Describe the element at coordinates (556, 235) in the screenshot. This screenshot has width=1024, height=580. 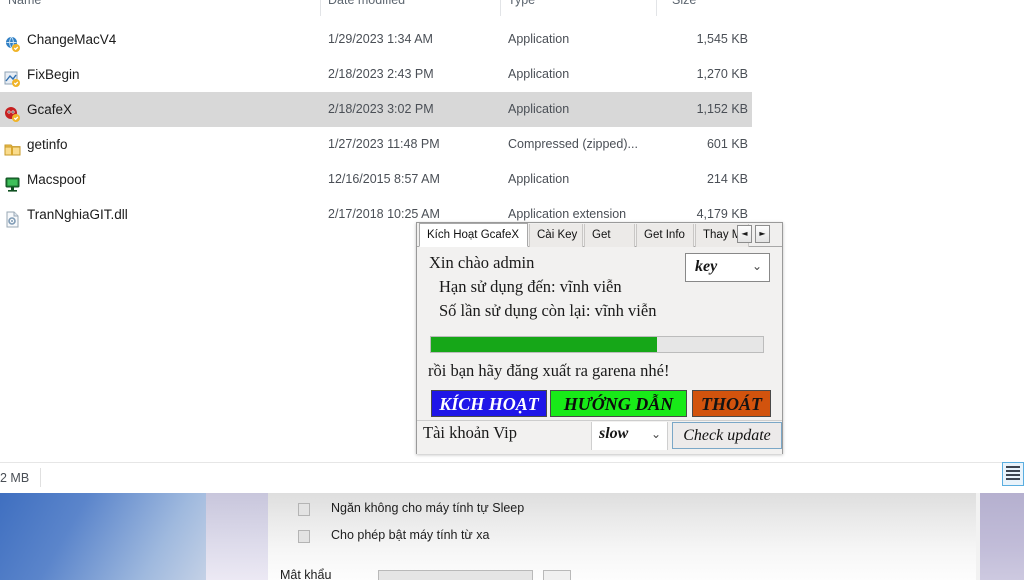
I see `tab-cài-key: Cài Key` at that location.